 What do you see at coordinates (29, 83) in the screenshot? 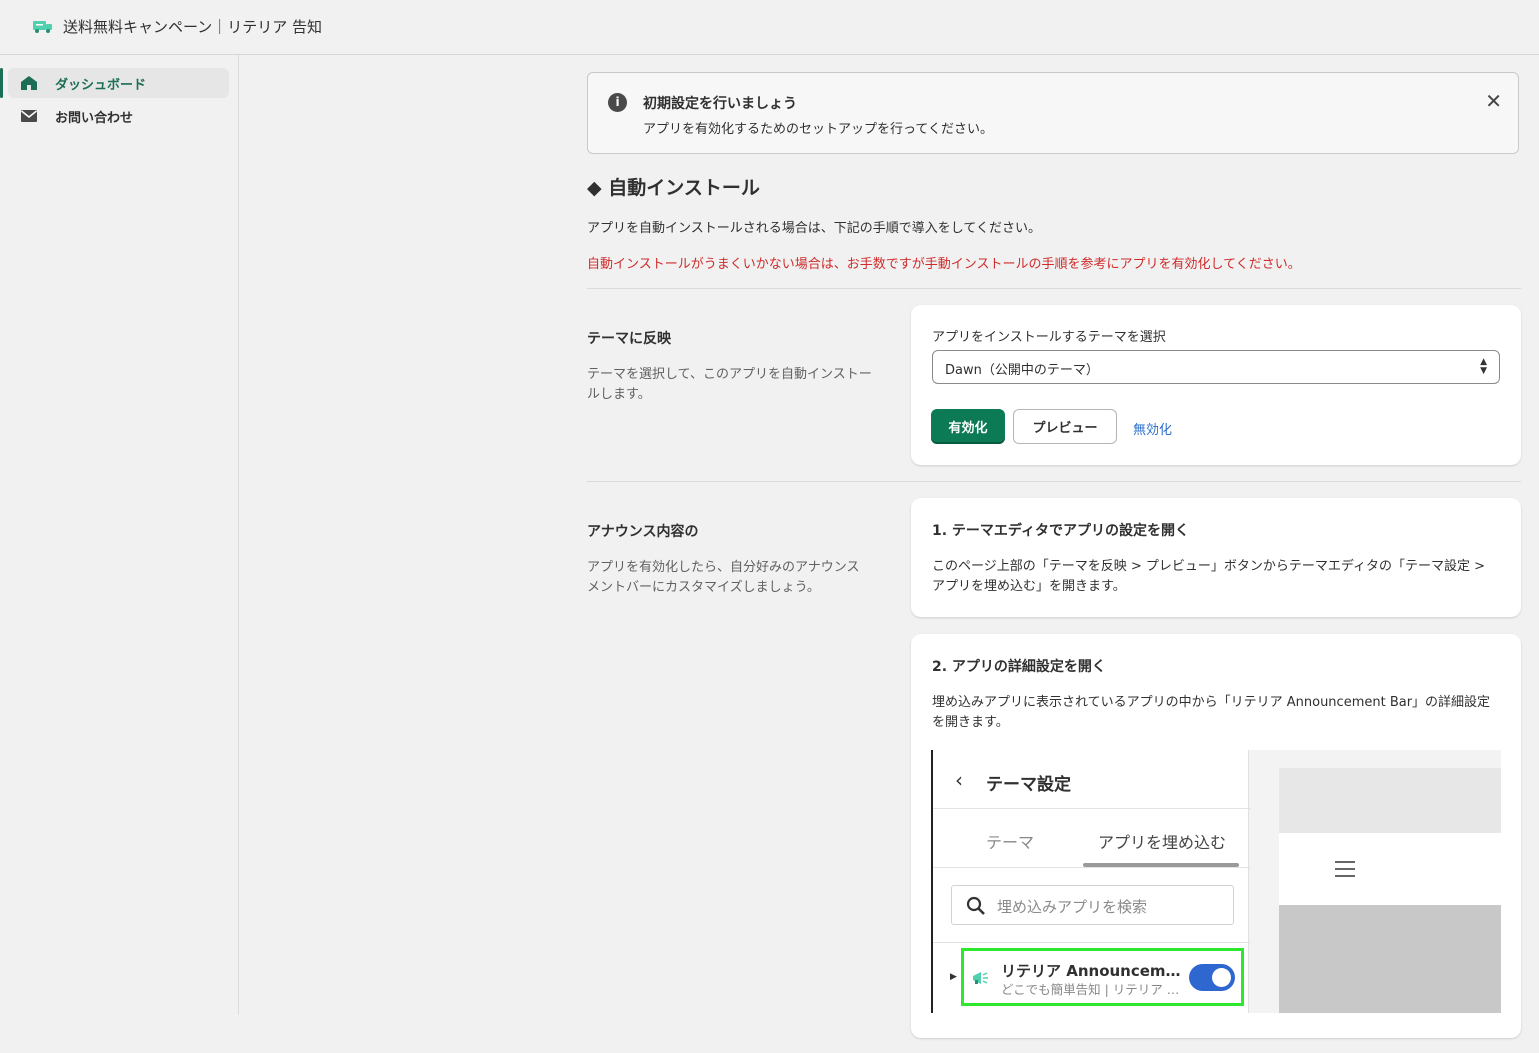
I see `home-icon` at bounding box center [29, 83].